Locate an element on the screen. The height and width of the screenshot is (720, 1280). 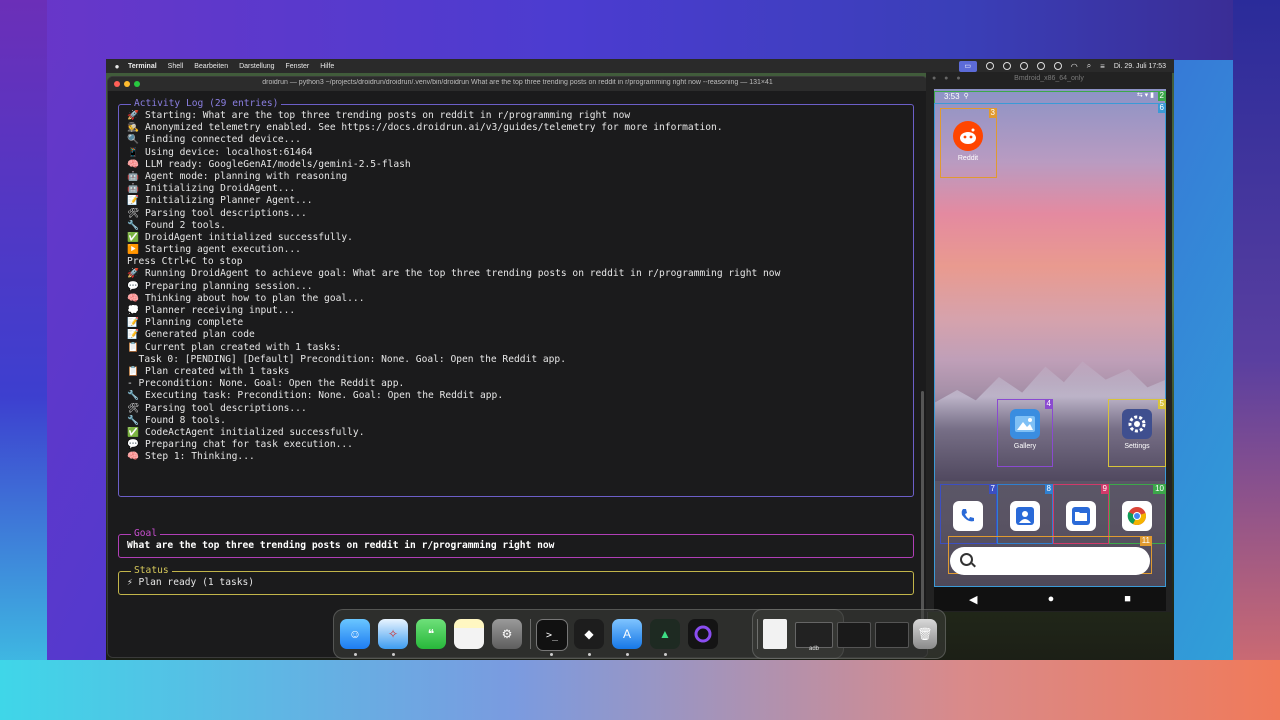
menubar-clock: Di. 29. Juli 17:53 is located at coordinates (1140, 66).